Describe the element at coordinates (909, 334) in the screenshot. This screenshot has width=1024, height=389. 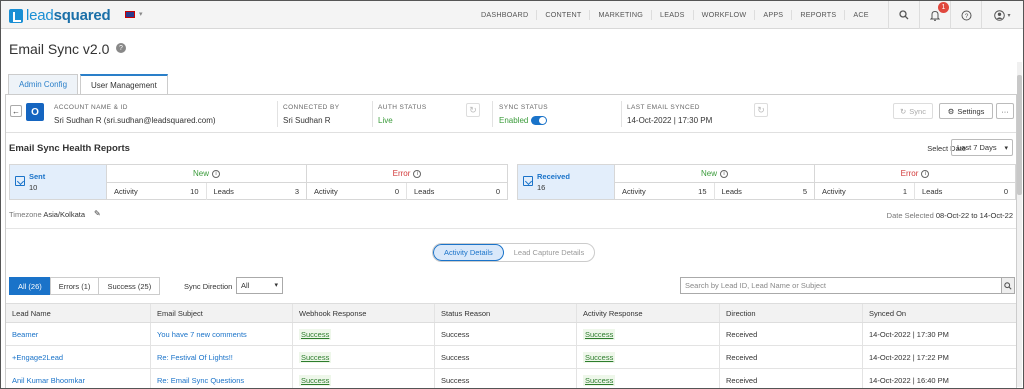
I see `synced-on: 14-Oct-2022 | 17:30 PM` at that location.